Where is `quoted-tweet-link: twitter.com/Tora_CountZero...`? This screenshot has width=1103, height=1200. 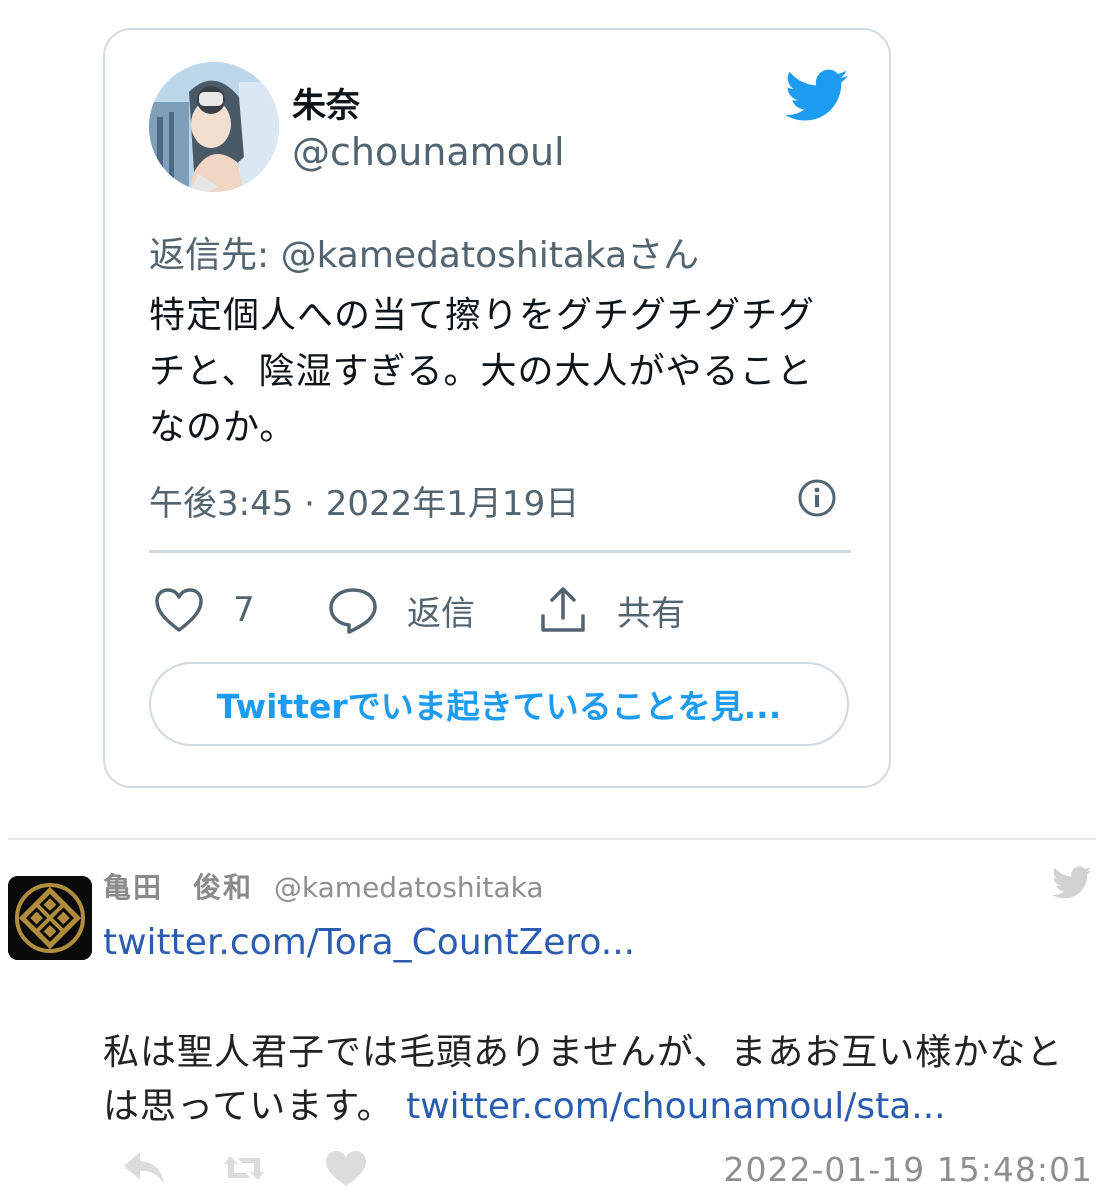 quoted-tweet-link: twitter.com/Tora_CountZero... is located at coordinates (369, 942).